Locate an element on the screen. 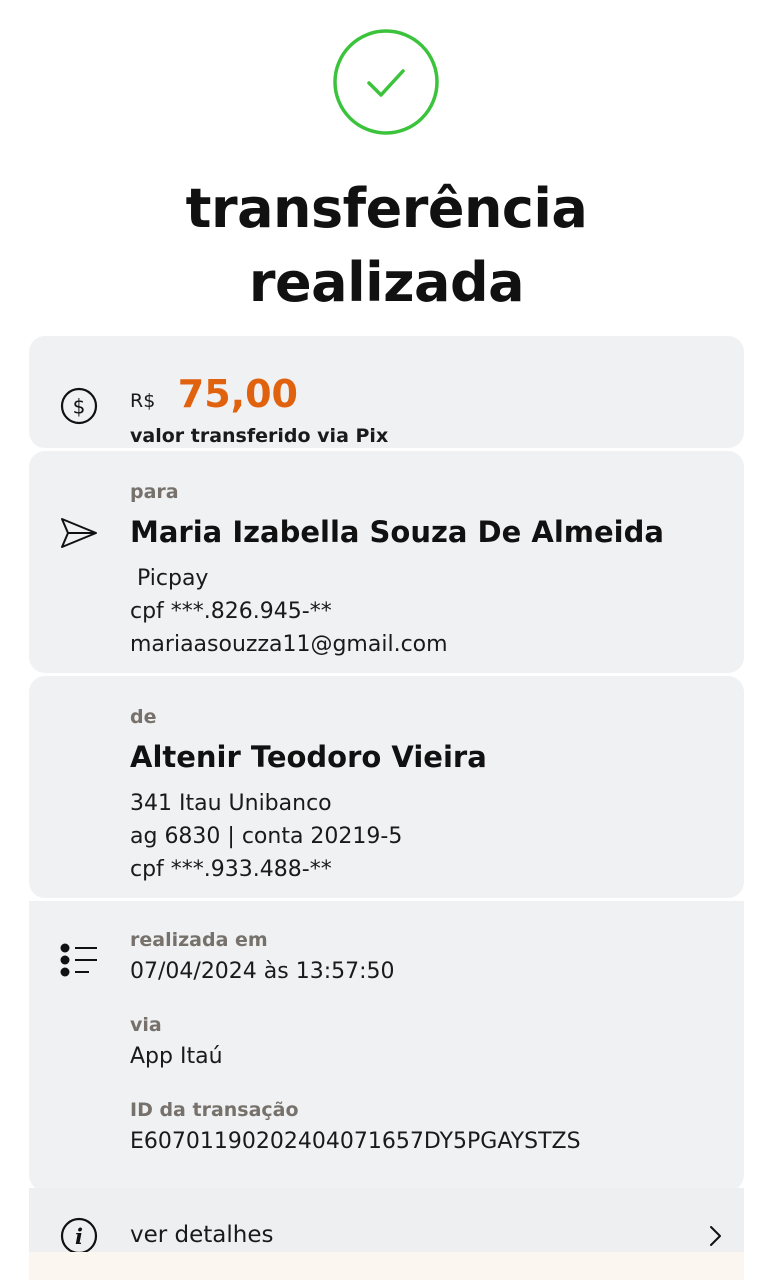 This screenshot has height=1280, width=773. page-title: transferência realizada is located at coordinates (386, 246).